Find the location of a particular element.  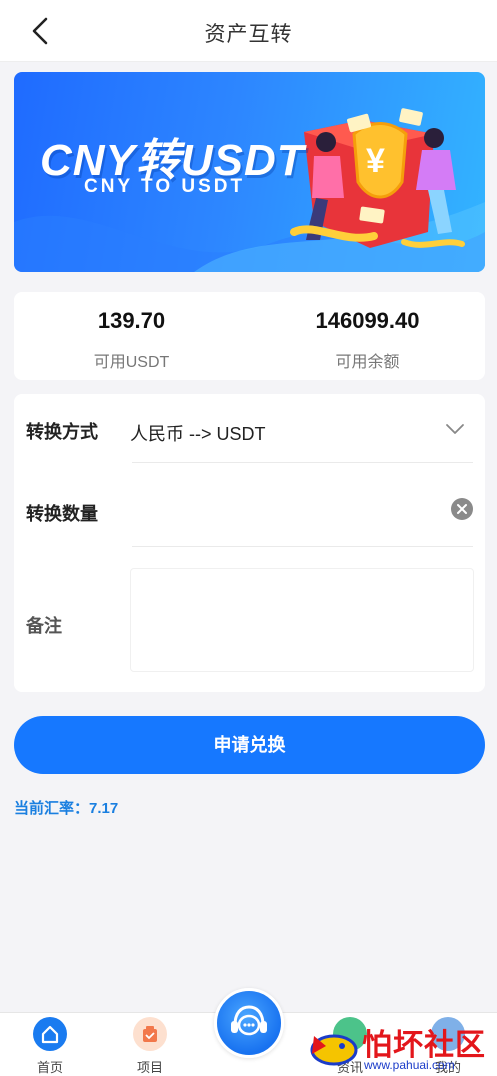

watermark-url: www.pahuai.com is located at coordinates (409, 1065).